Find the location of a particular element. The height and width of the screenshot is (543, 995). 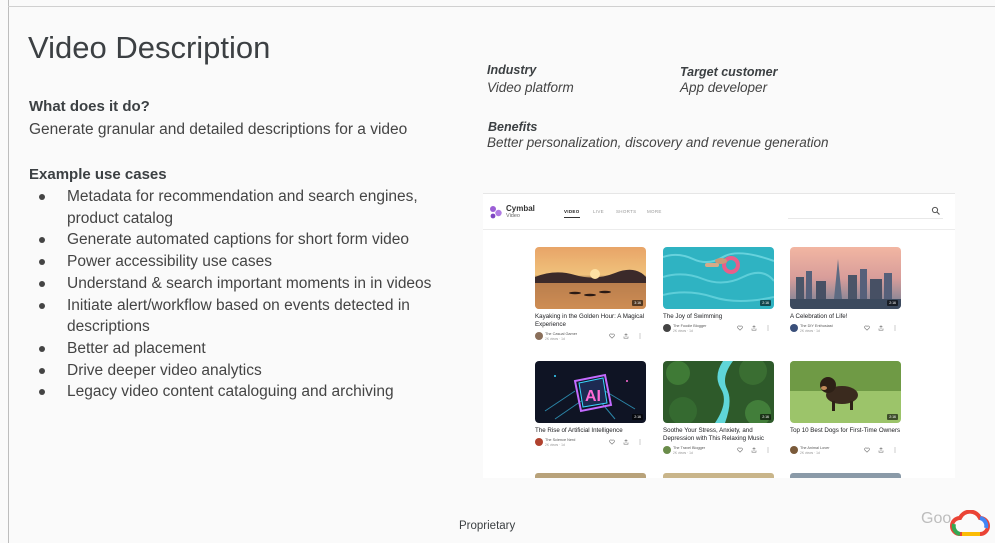

video-thumbnail: 3:16 is located at coordinates (590, 278).